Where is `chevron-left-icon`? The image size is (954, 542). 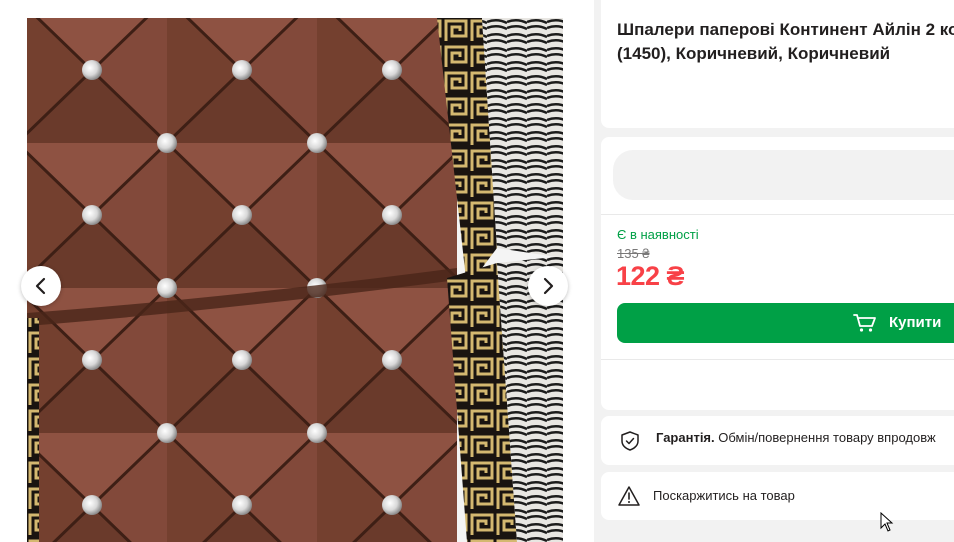 chevron-left-icon is located at coordinates (40, 286).